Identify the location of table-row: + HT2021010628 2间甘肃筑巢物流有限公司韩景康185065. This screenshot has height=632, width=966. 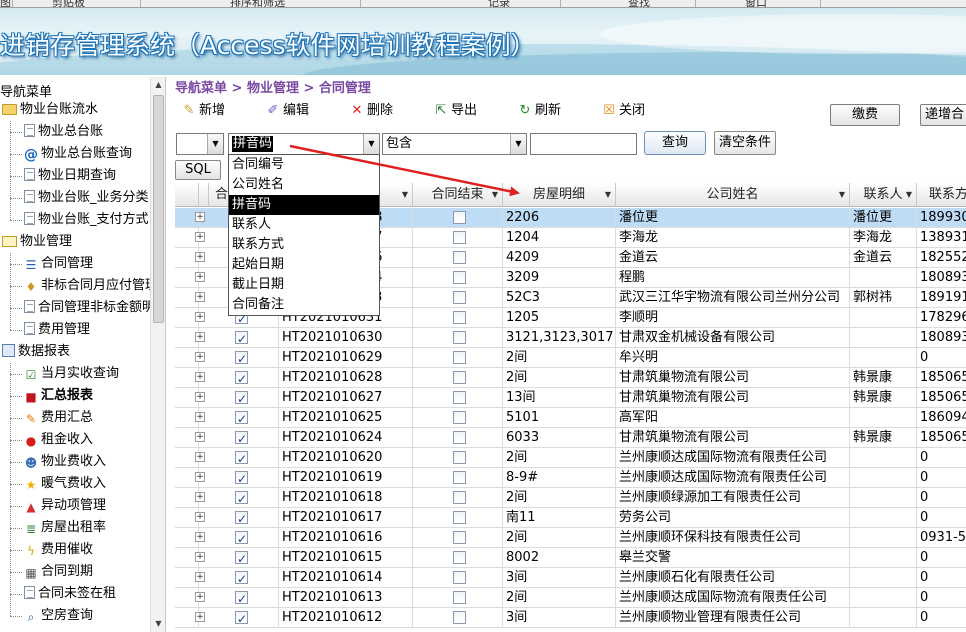
(570, 378).